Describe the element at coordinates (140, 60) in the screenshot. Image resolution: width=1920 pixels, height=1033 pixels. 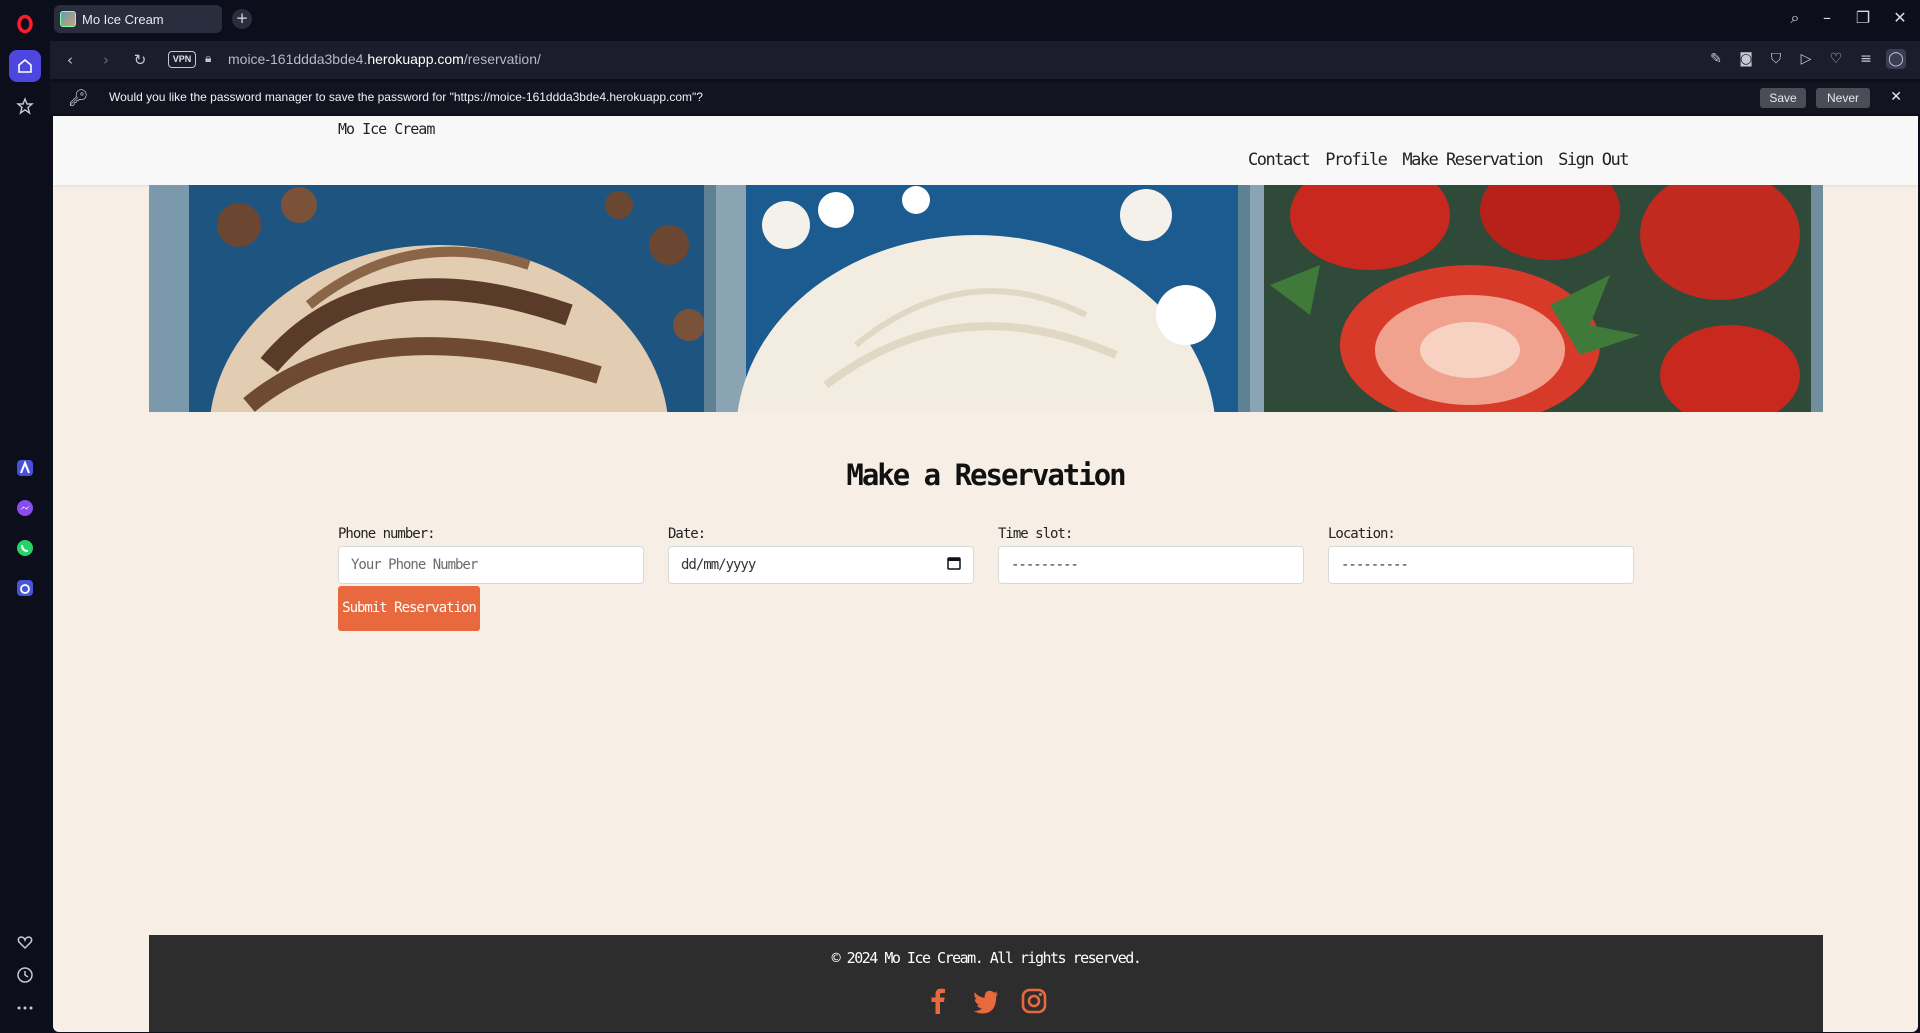
I see `reload-icon: ↻` at that location.